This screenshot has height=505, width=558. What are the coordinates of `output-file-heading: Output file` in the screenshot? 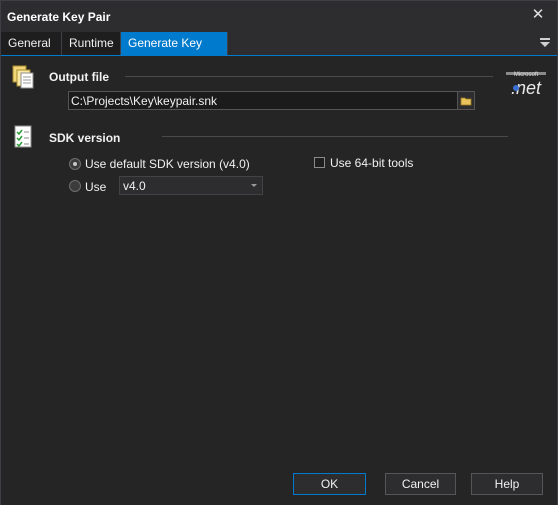 It's located at (79, 77).